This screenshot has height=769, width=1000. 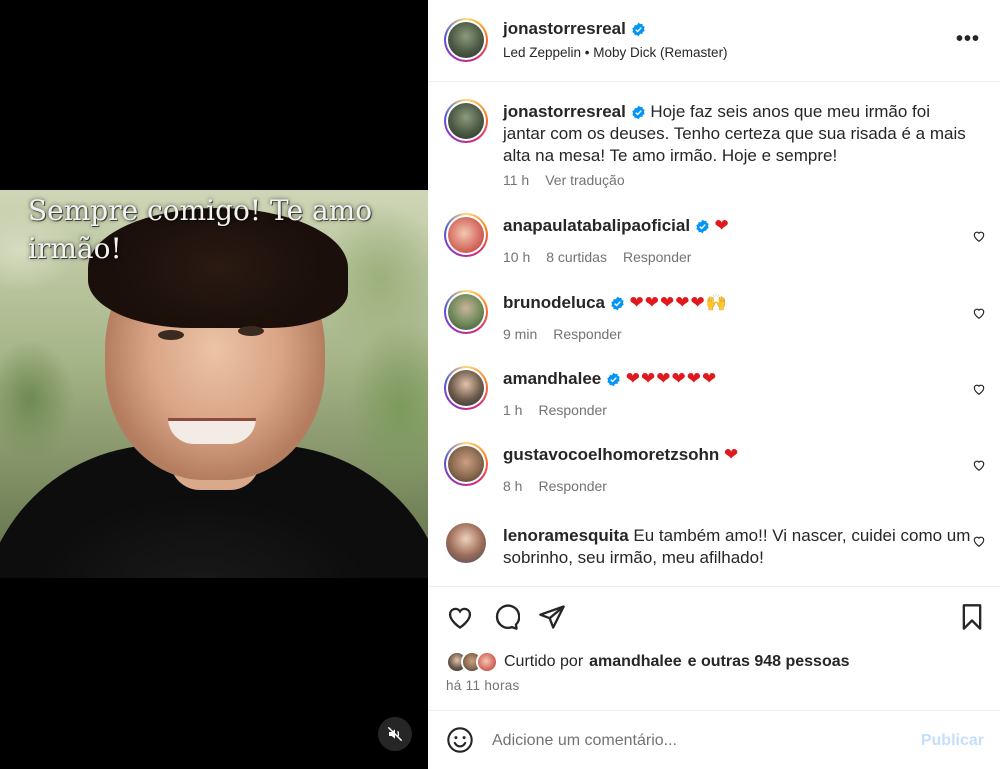 I want to click on liked-by-prefix: Curtido por, so click(x=544, y=661).